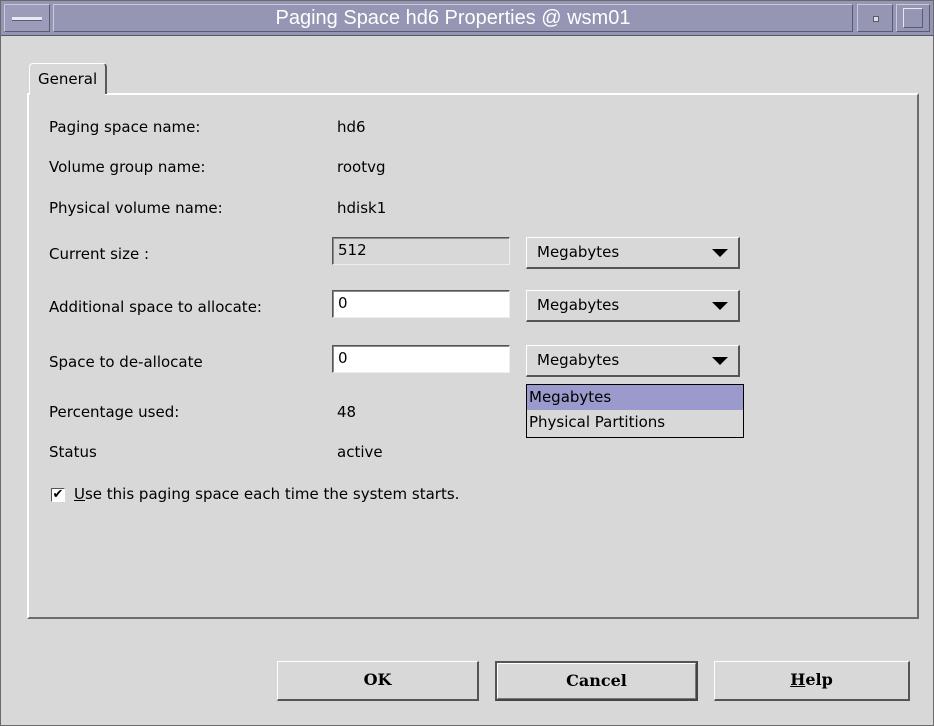  I want to click on additional-space-label: Additional space to allocate:, so click(155, 307).